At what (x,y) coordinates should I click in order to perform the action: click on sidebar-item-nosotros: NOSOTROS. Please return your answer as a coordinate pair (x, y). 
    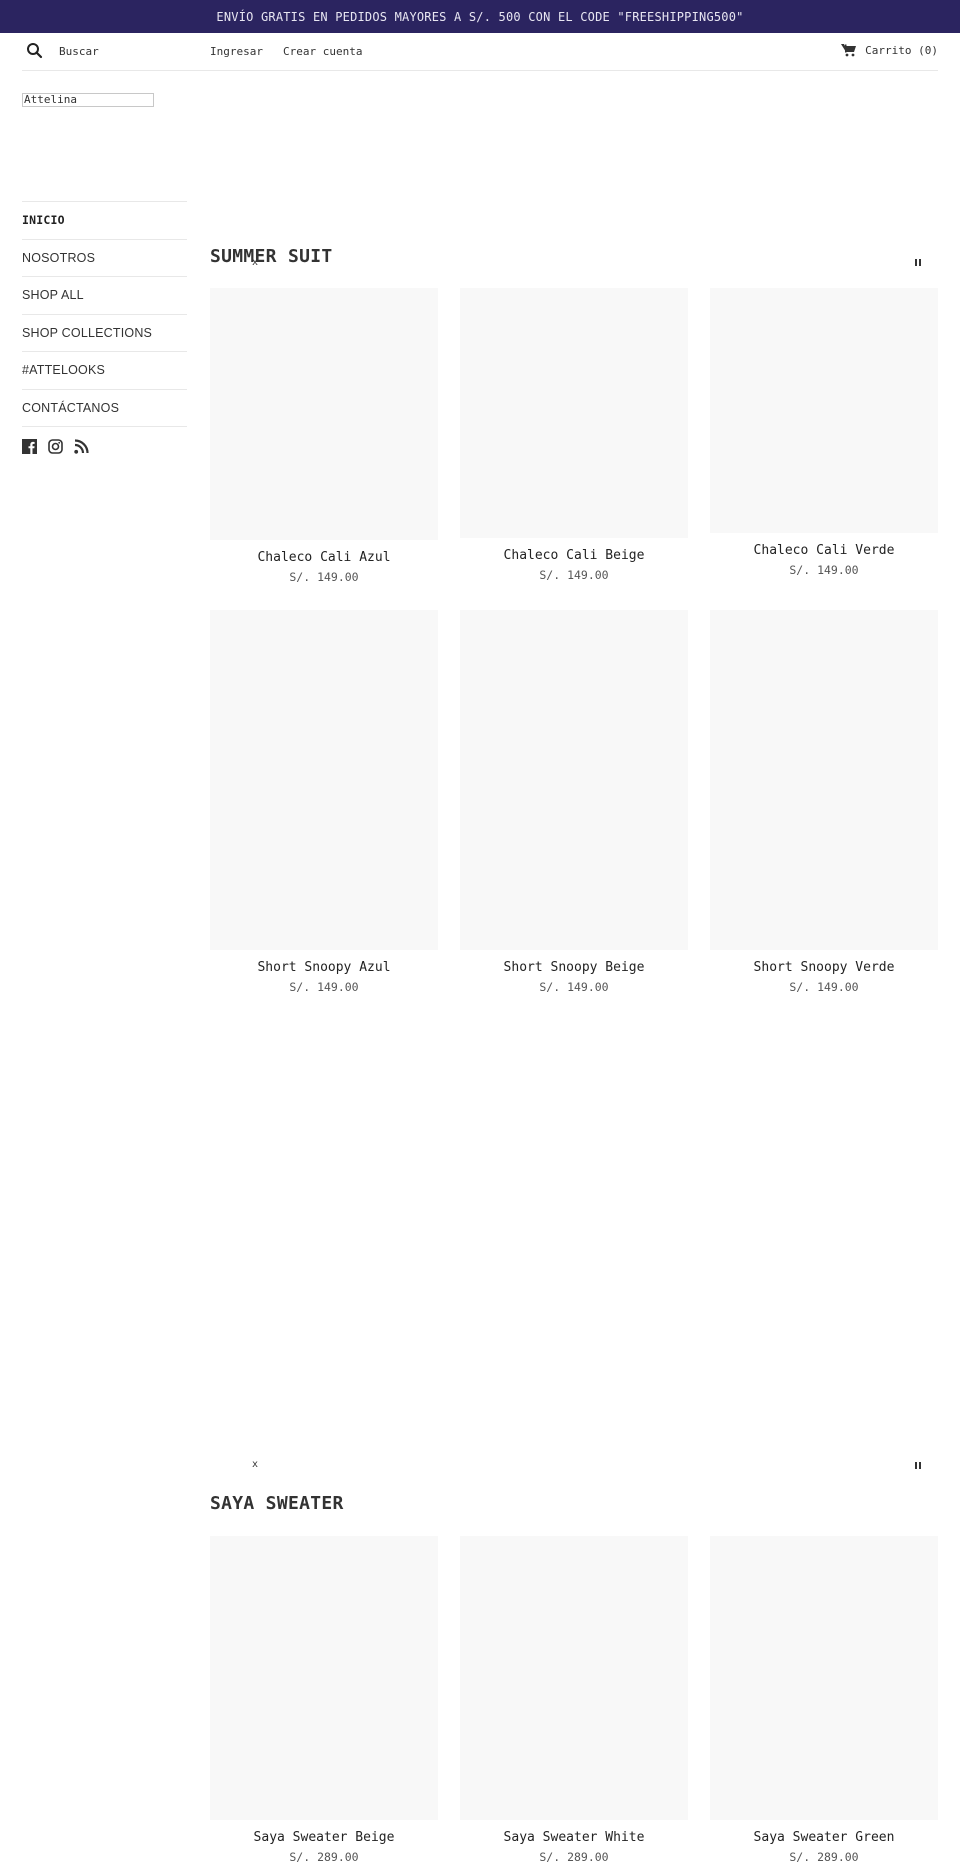
    Looking at the image, I should click on (104, 257).